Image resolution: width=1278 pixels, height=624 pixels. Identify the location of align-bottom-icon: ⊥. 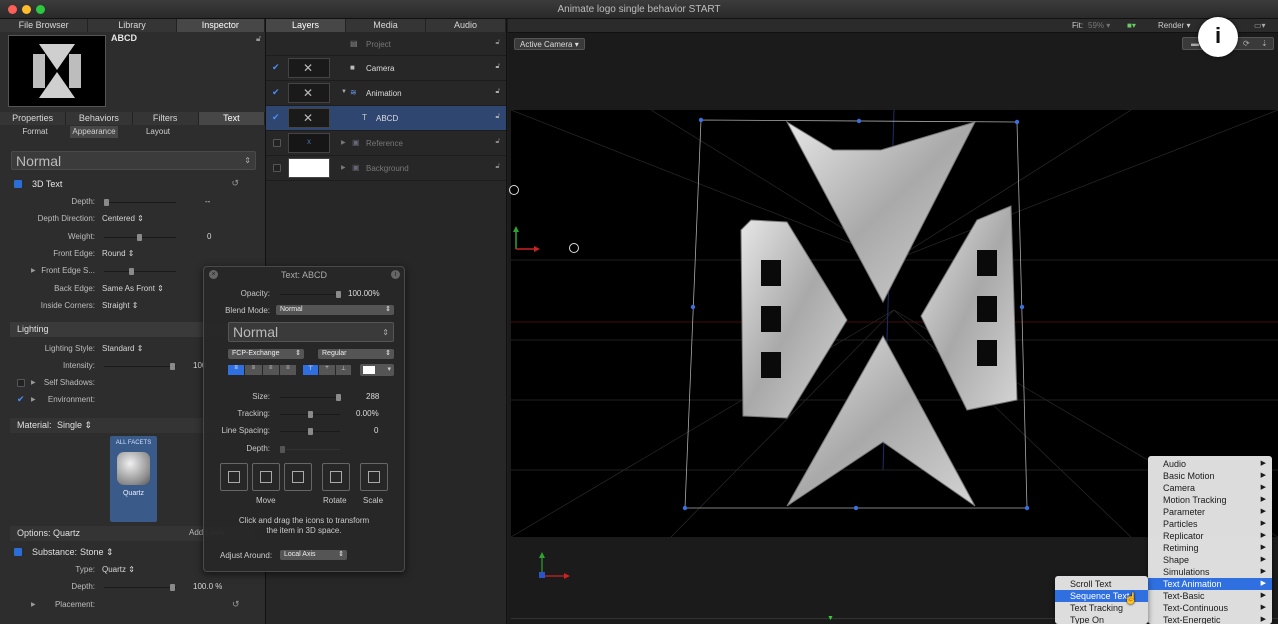
(343, 370).